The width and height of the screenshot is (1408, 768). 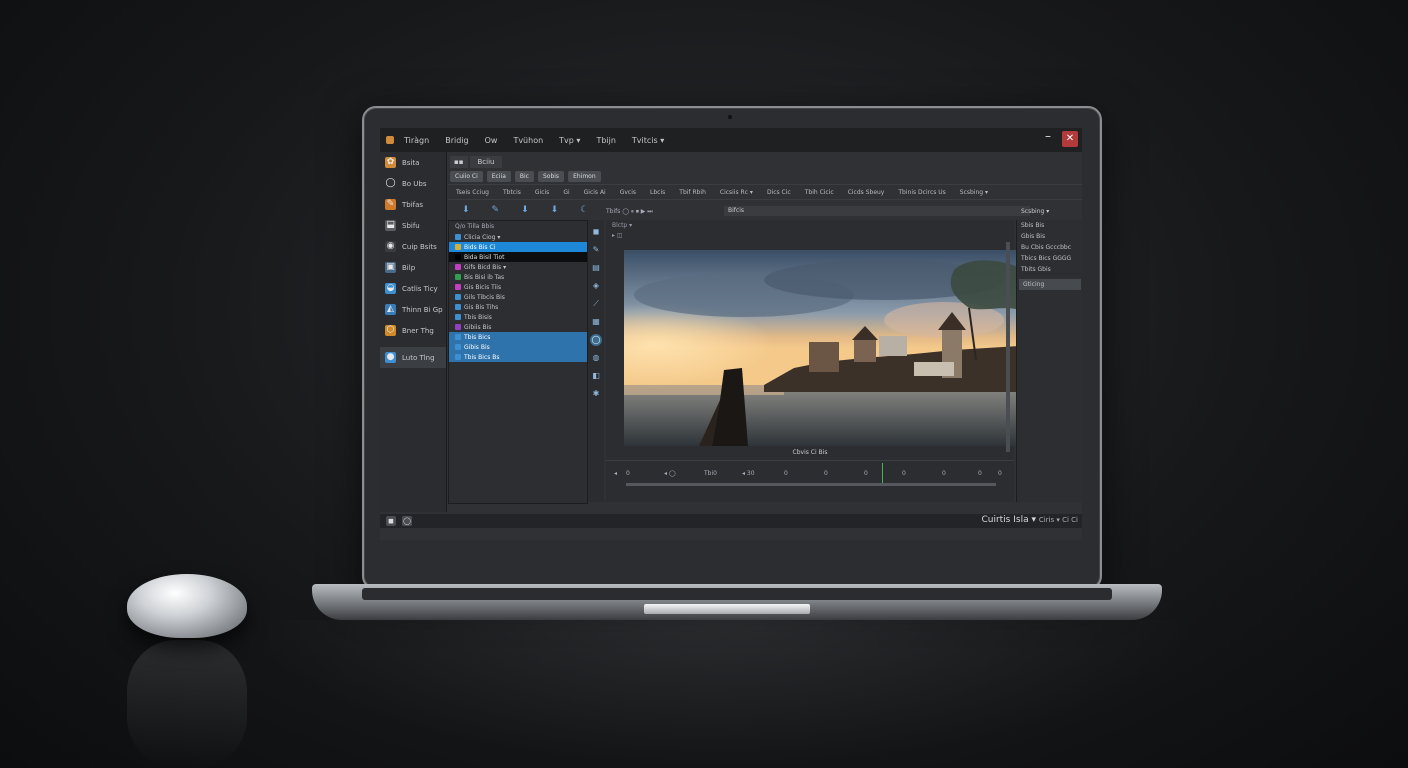 I want to click on toolbar-item: Tseis Cciug, so click(x=472, y=192).